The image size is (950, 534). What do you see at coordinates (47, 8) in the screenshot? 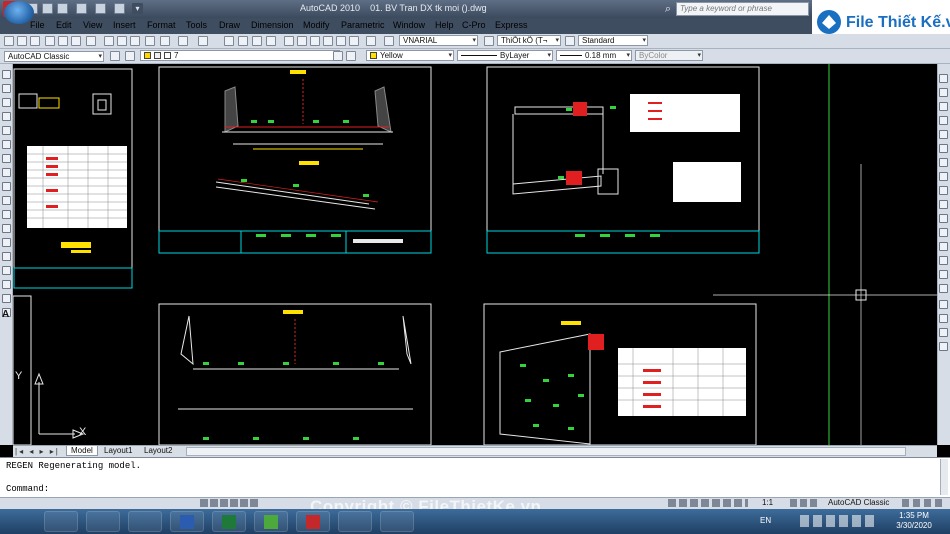
I see `open-icon` at bounding box center [47, 8].